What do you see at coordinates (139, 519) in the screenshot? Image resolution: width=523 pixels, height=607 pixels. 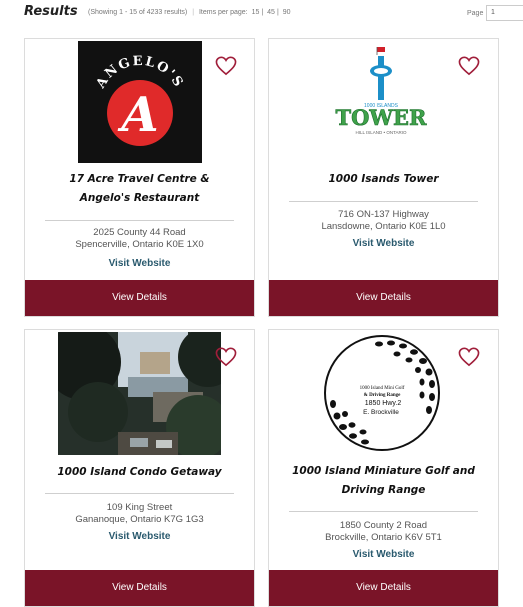 I see `address-city: Gananoque, Ontario K7G 1G3` at bounding box center [139, 519].